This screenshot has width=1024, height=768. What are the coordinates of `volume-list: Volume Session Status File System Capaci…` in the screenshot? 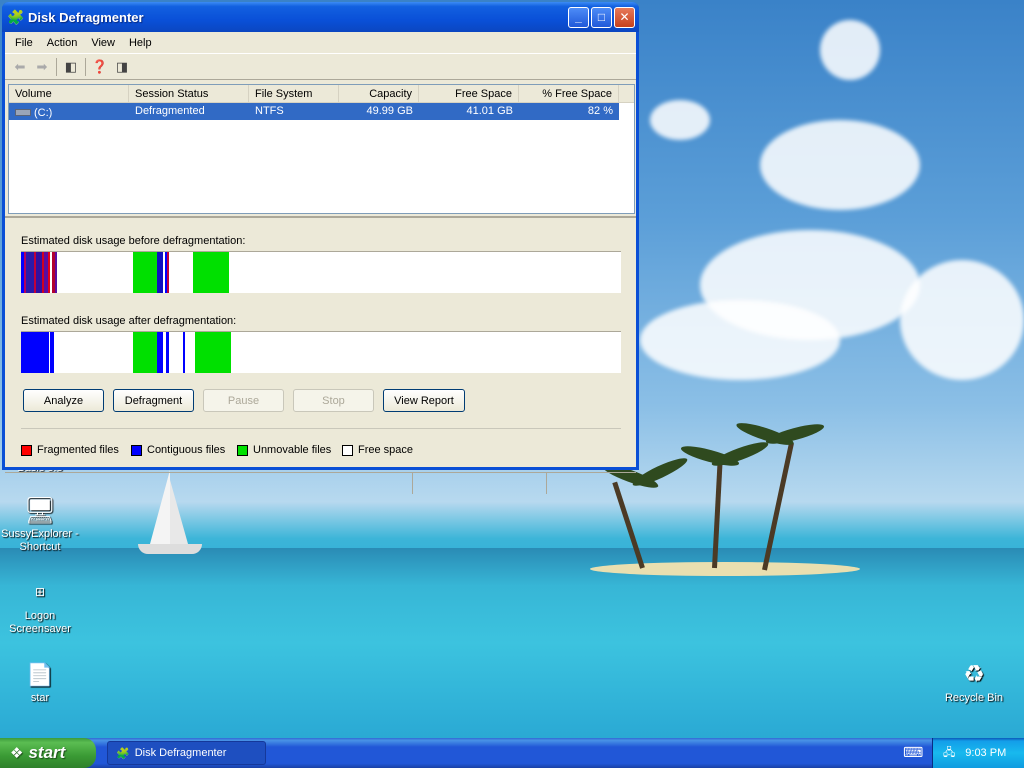 It's located at (321, 149).